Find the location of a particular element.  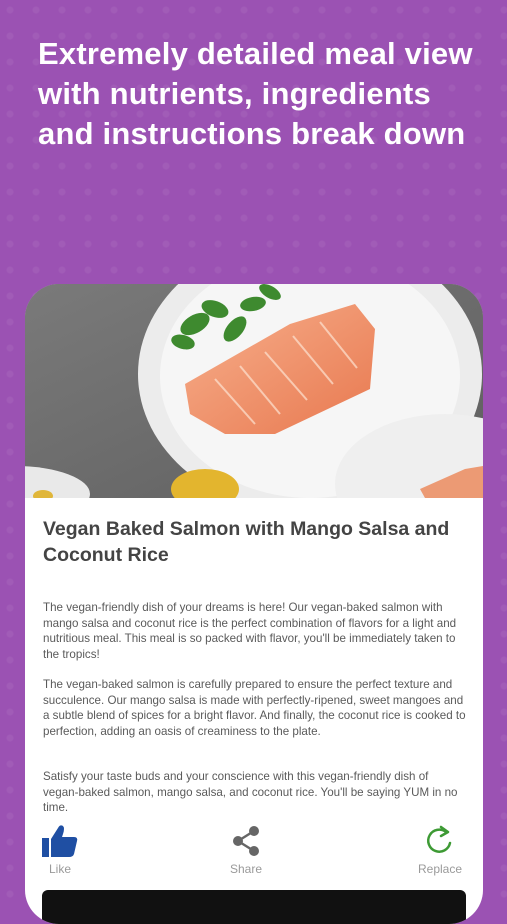

like-label: Like is located at coordinates (59, 869).